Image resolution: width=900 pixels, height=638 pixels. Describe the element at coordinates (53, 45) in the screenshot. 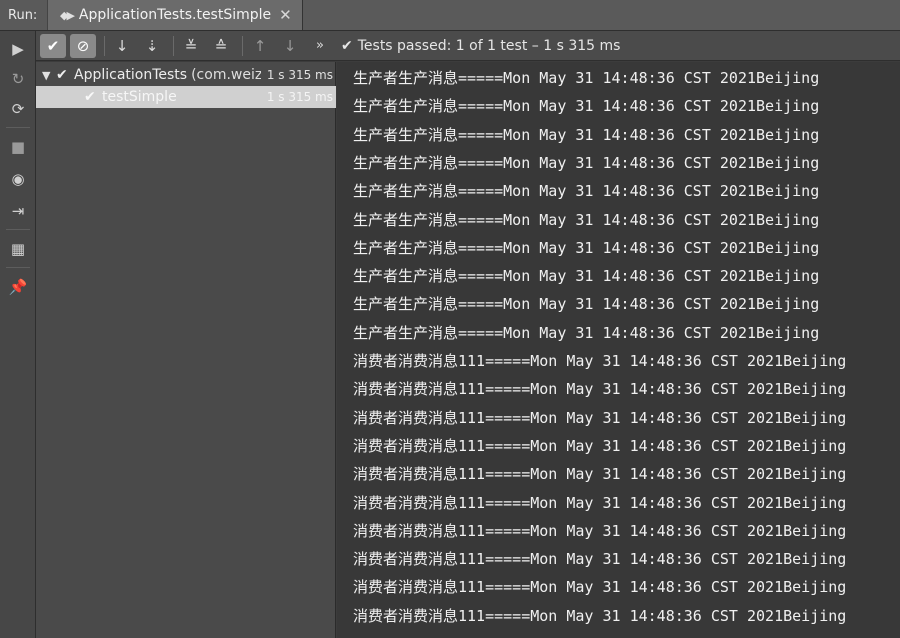

I see `show-passed-icon: ✔` at that location.